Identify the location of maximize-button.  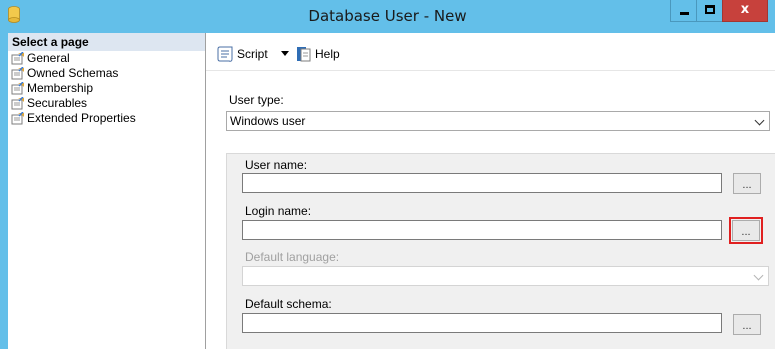
(709, 11).